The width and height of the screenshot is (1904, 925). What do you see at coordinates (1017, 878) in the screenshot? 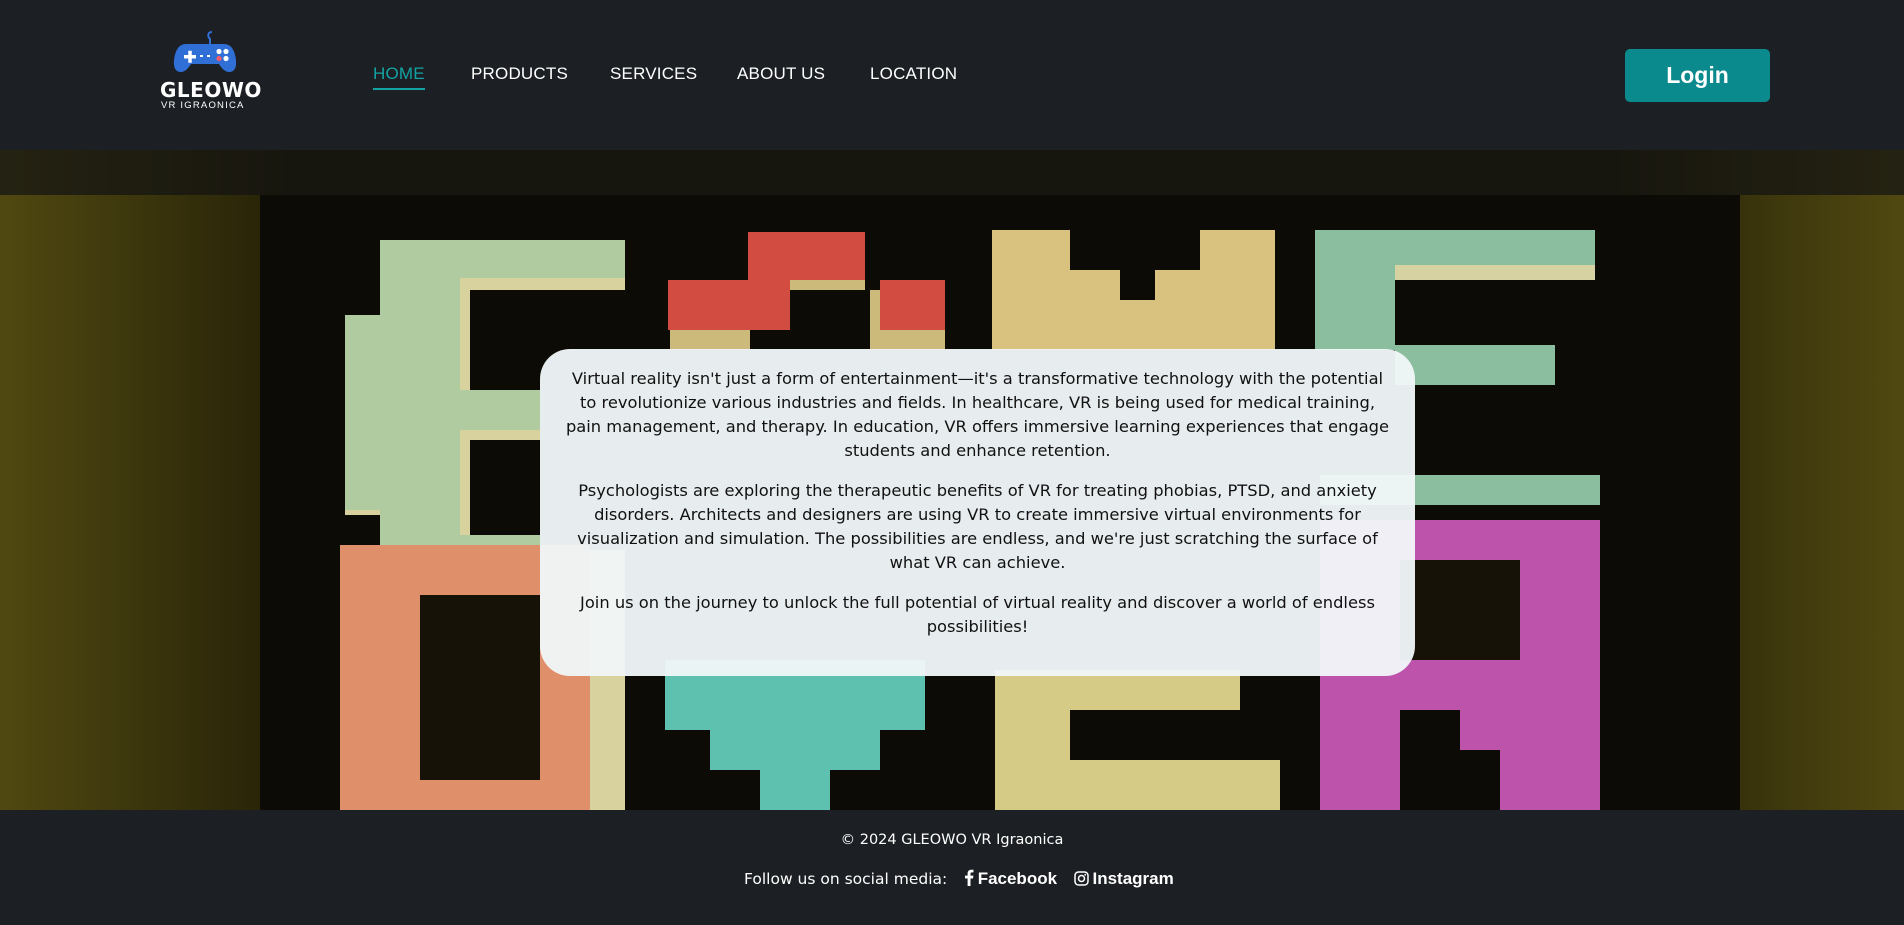
I see `facebook-label: Facebook` at bounding box center [1017, 878].